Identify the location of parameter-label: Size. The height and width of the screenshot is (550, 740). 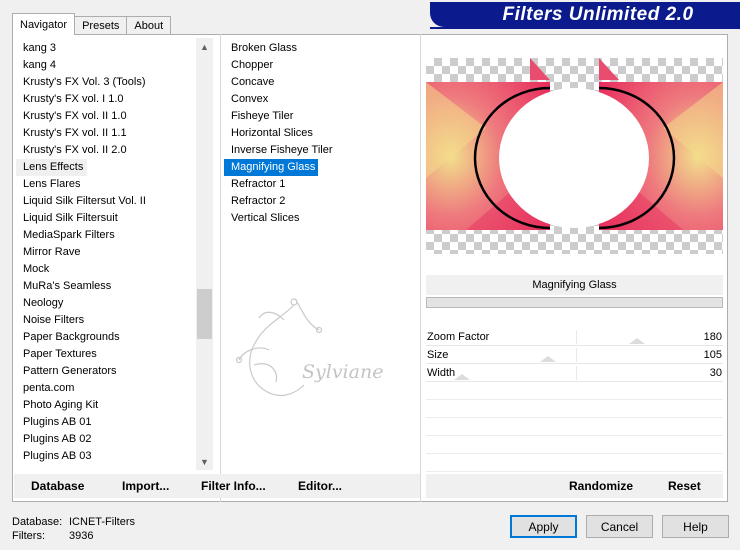
(438, 355).